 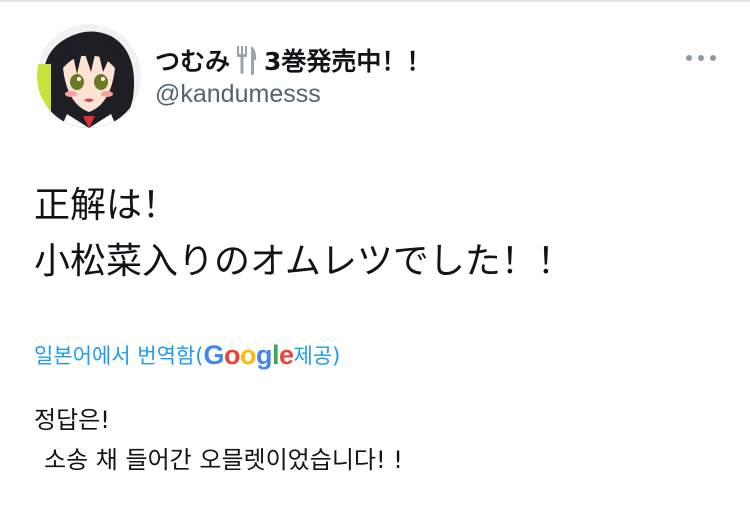 What do you see at coordinates (213, 354) in the screenshot?
I see `google-letter: G` at bounding box center [213, 354].